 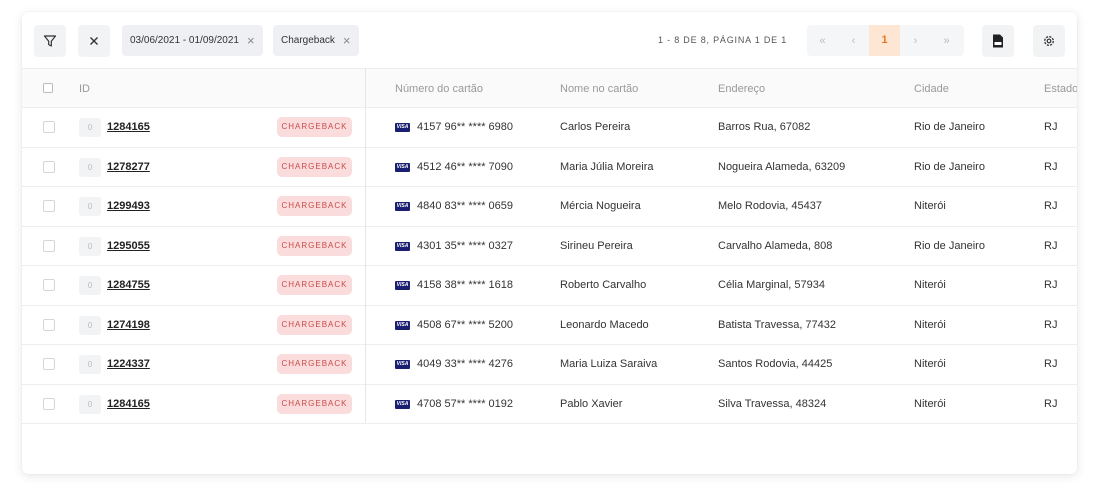 I want to click on select-all-checkbox, so click(x=48, y=88).